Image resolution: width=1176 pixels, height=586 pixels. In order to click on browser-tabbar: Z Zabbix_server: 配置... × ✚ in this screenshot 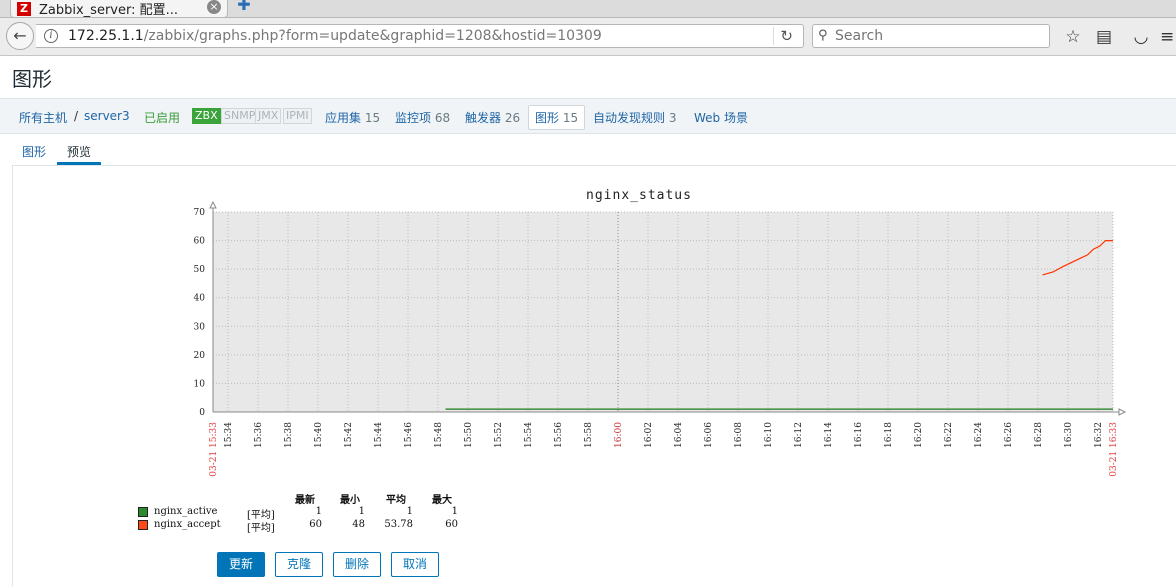, I will do `click(588, 9)`.